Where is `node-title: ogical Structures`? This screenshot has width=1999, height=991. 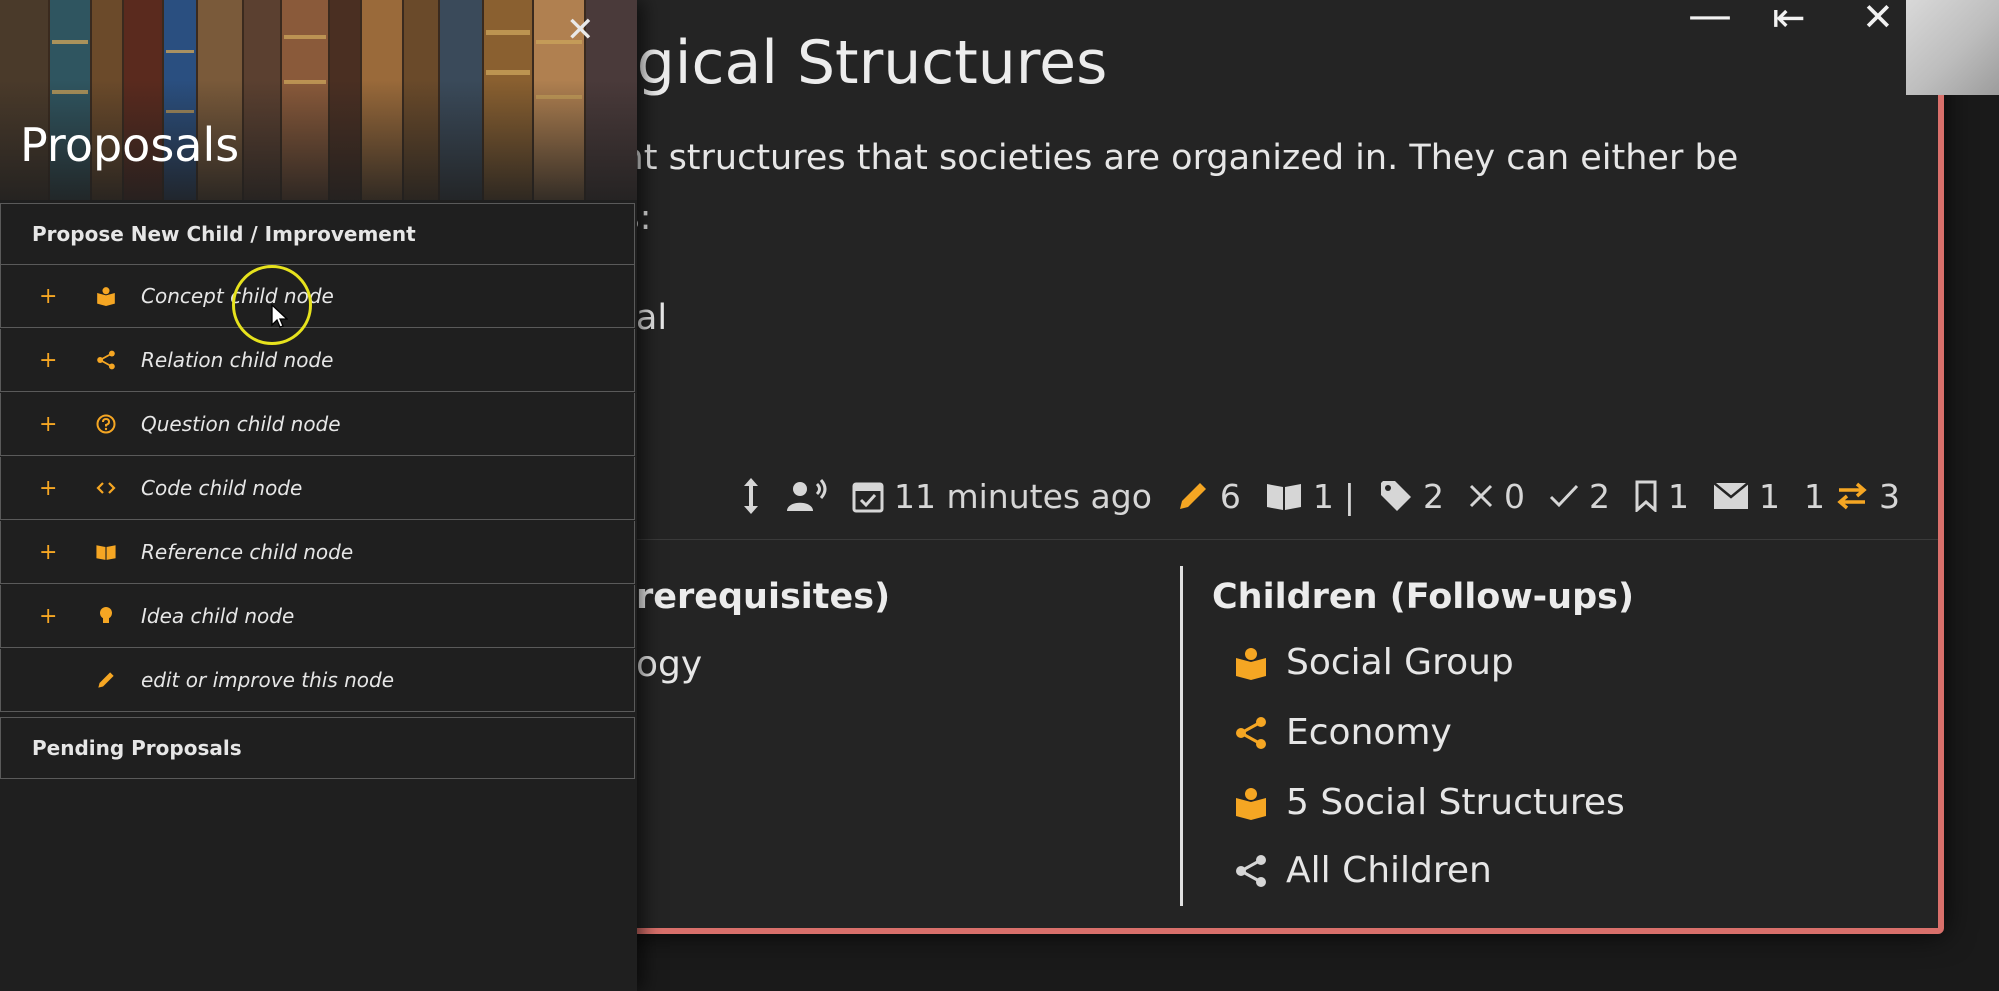 node-title: ogical Structures is located at coordinates (854, 63).